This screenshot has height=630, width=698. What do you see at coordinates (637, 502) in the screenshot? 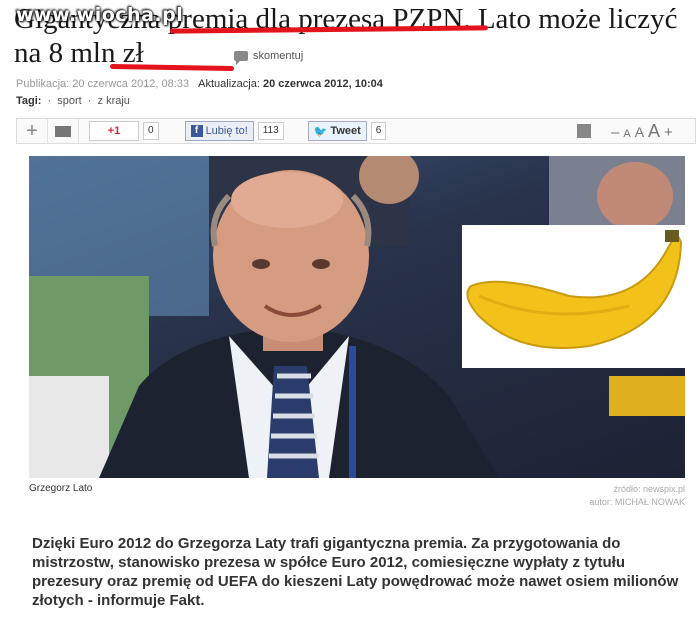
I see `photo-author: autor: MICHAŁ NOWAK` at bounding box center [637, 502].